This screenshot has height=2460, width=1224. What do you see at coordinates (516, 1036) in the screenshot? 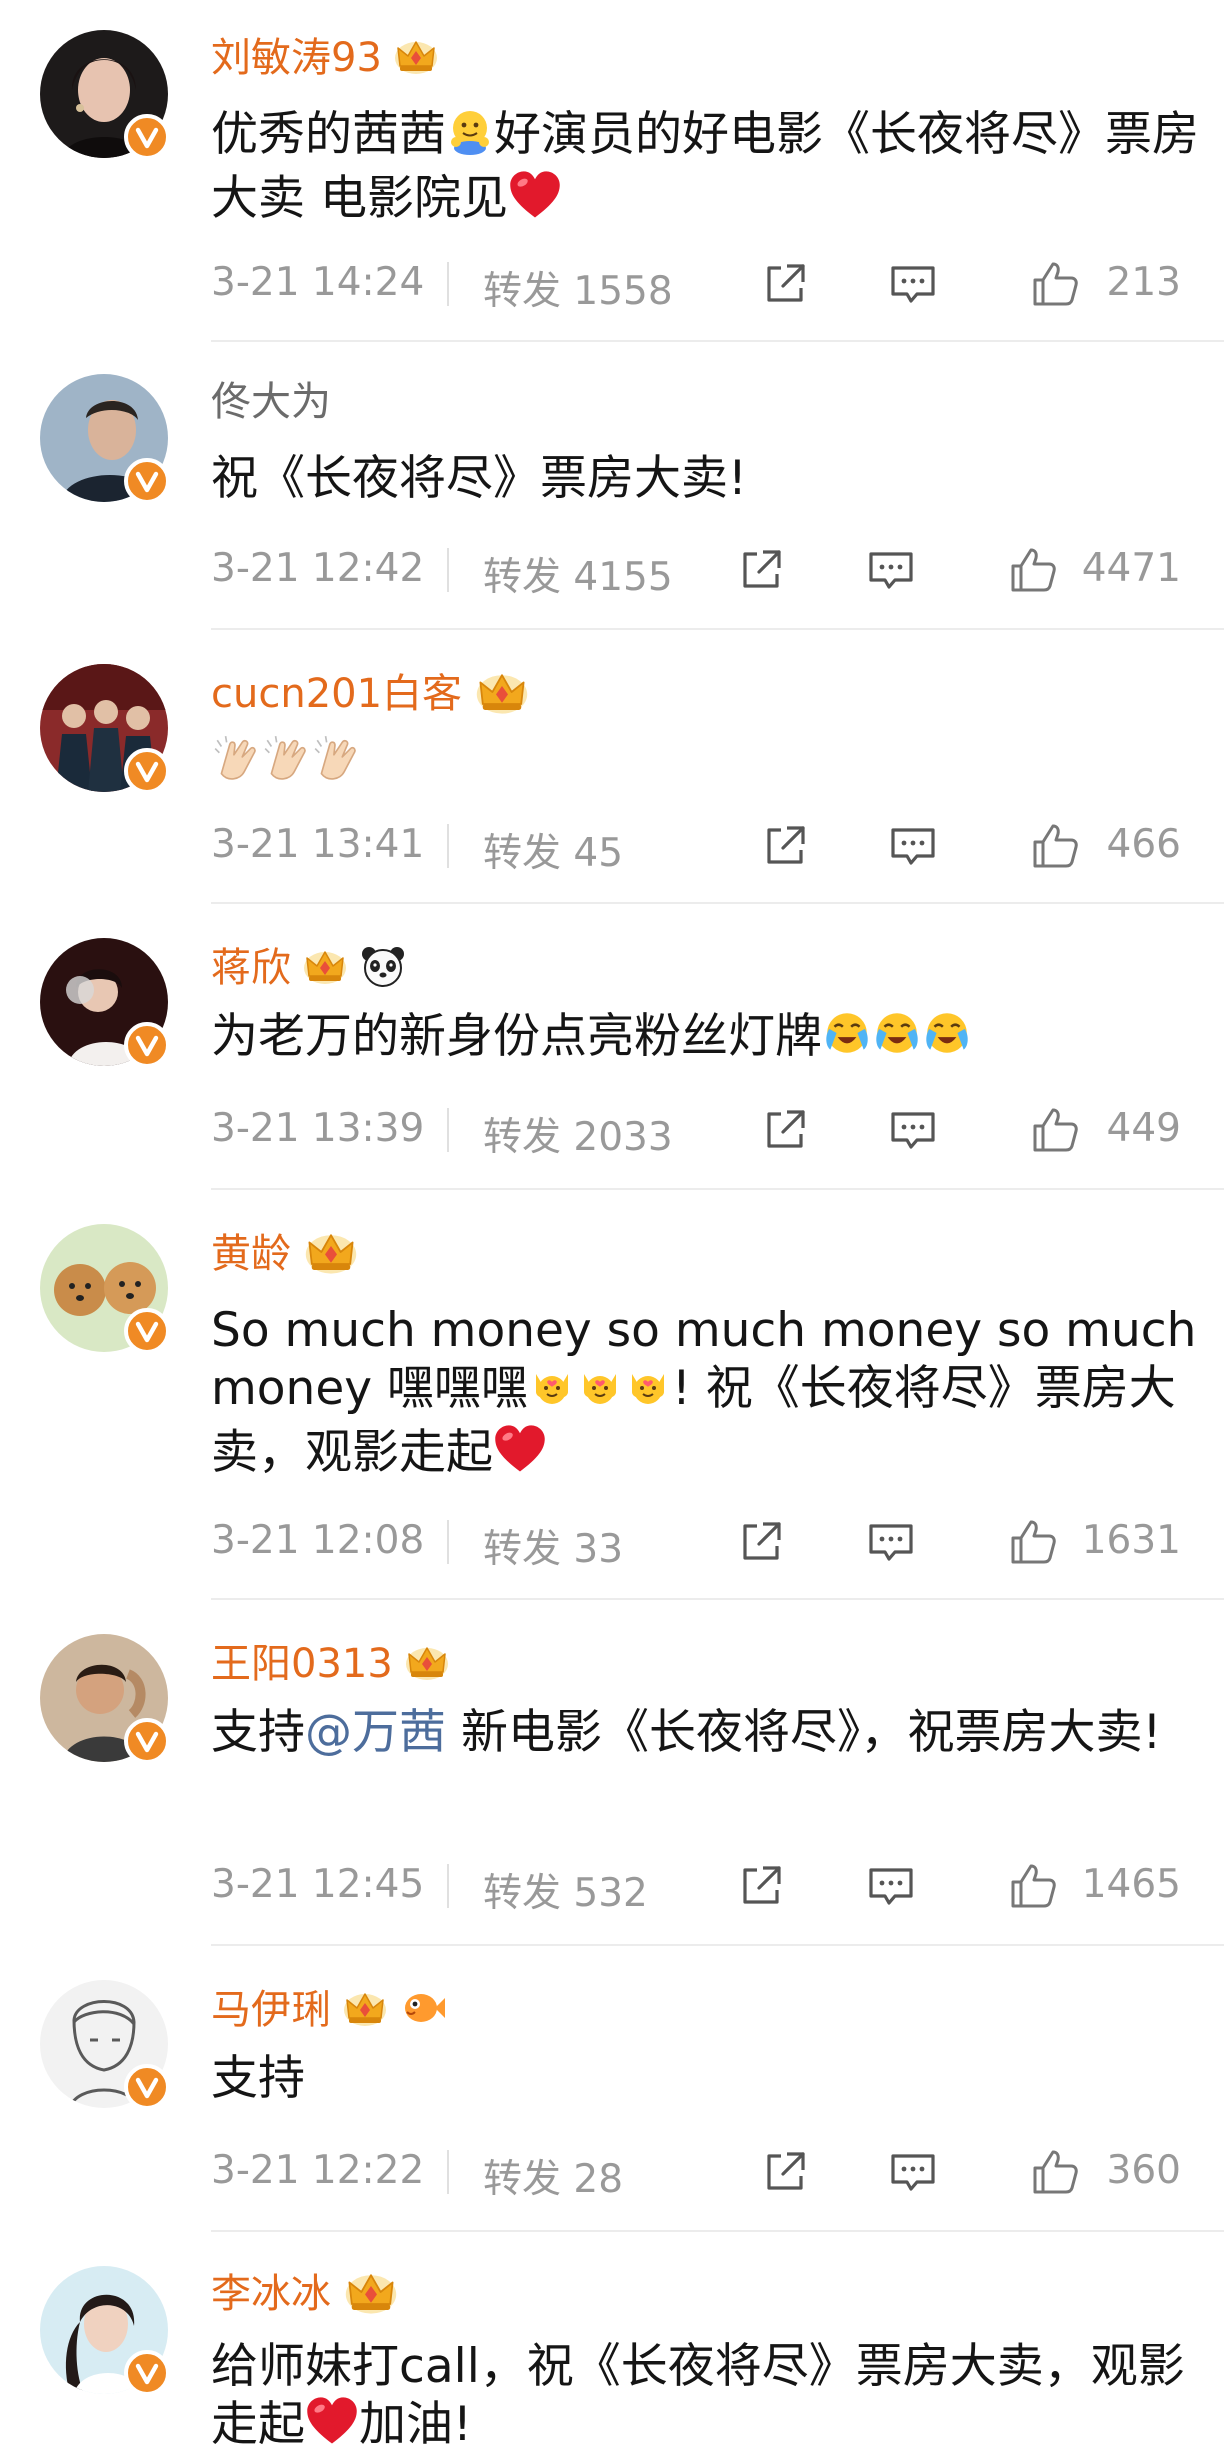
I see `comment-text-part: 为老万的新身份点亮粉丝灯牌` at bounding box center [516, 1036].